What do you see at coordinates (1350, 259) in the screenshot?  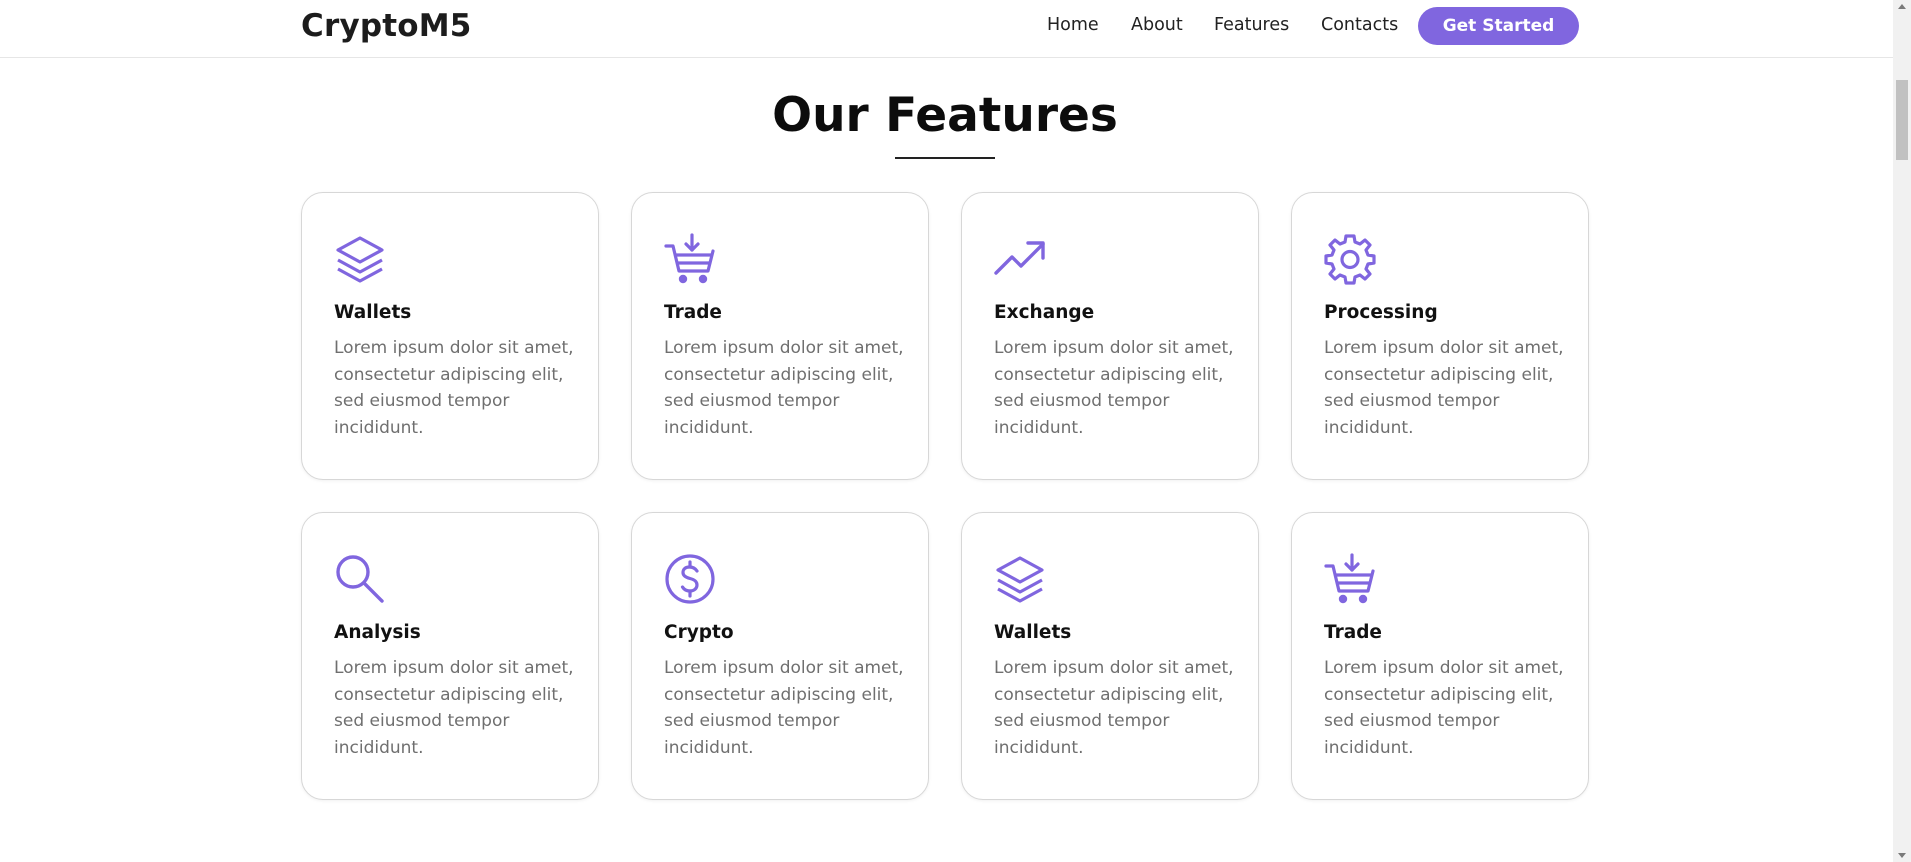 I see `gear-icon` at bounding box center [1350, 259].